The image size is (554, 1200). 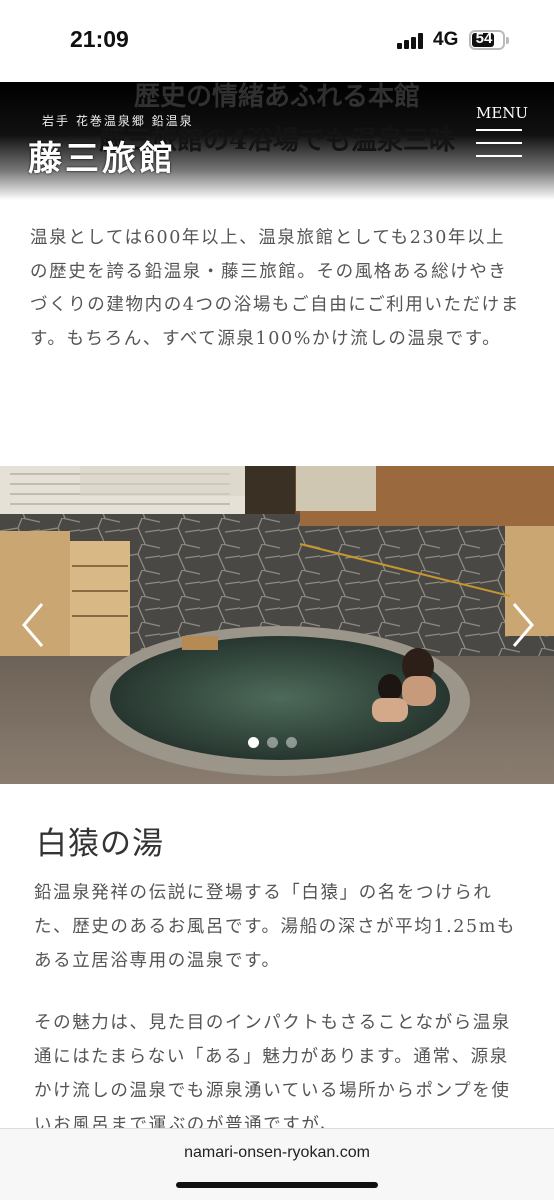 What do you see at coordinates (446, 39) in the screenshot?
I see `network-type: 4G` at bounding box center [446, 39].